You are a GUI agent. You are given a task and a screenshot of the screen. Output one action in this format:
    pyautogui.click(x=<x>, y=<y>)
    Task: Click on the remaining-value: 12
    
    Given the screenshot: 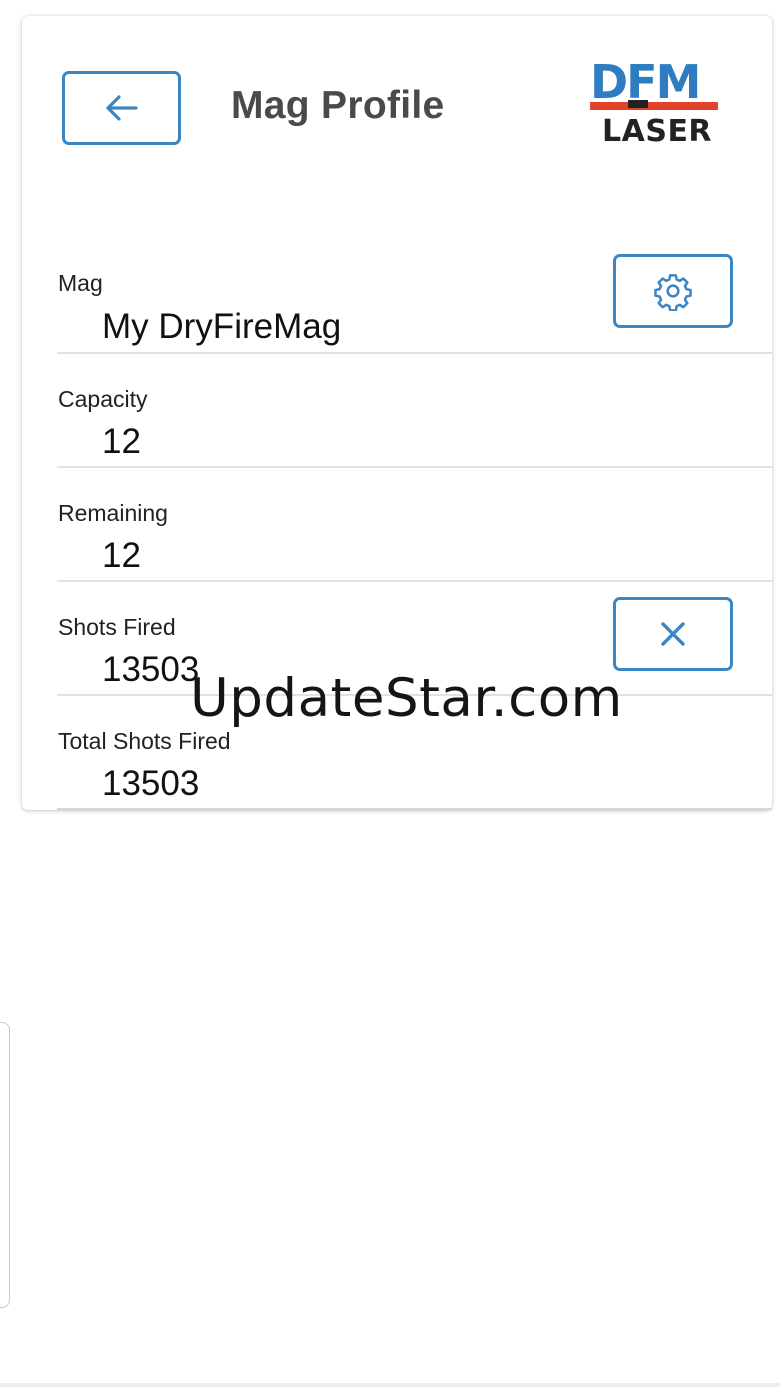 What is the action you would take?
    pyautogui.click(x=121, y=555)
    